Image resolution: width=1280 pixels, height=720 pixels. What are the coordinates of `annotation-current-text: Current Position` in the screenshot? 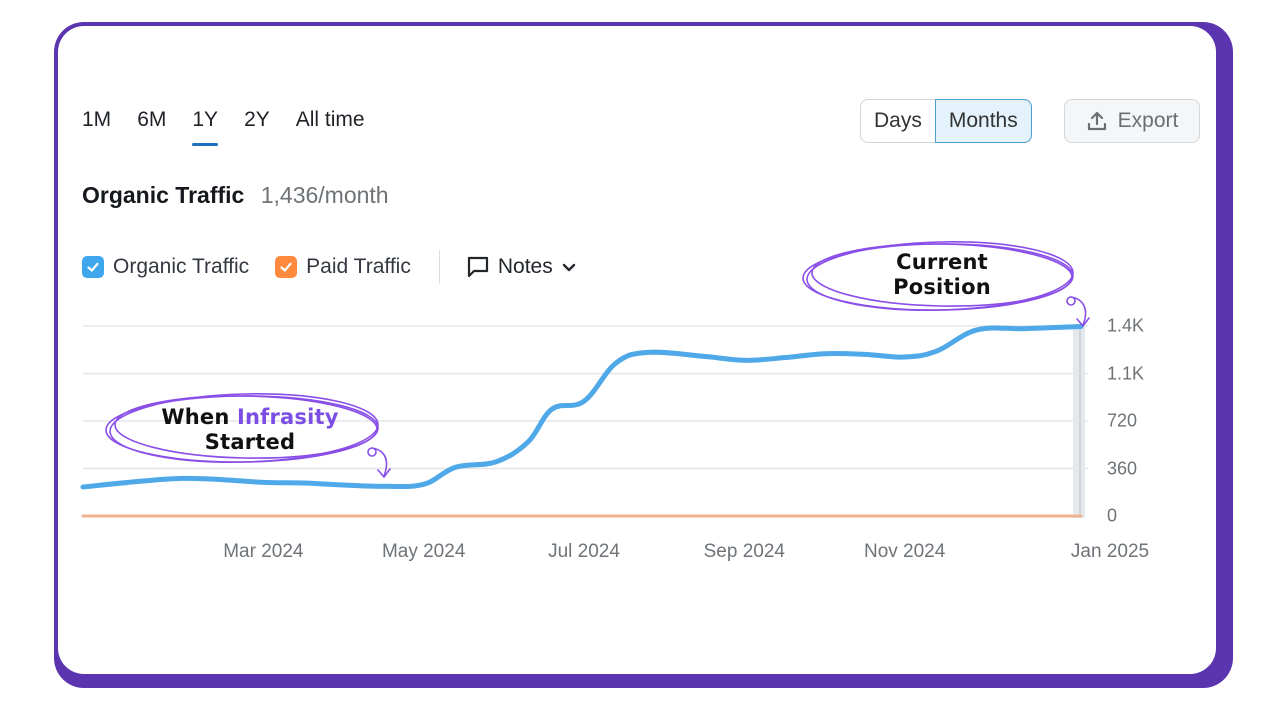 It's located at (942, 275).